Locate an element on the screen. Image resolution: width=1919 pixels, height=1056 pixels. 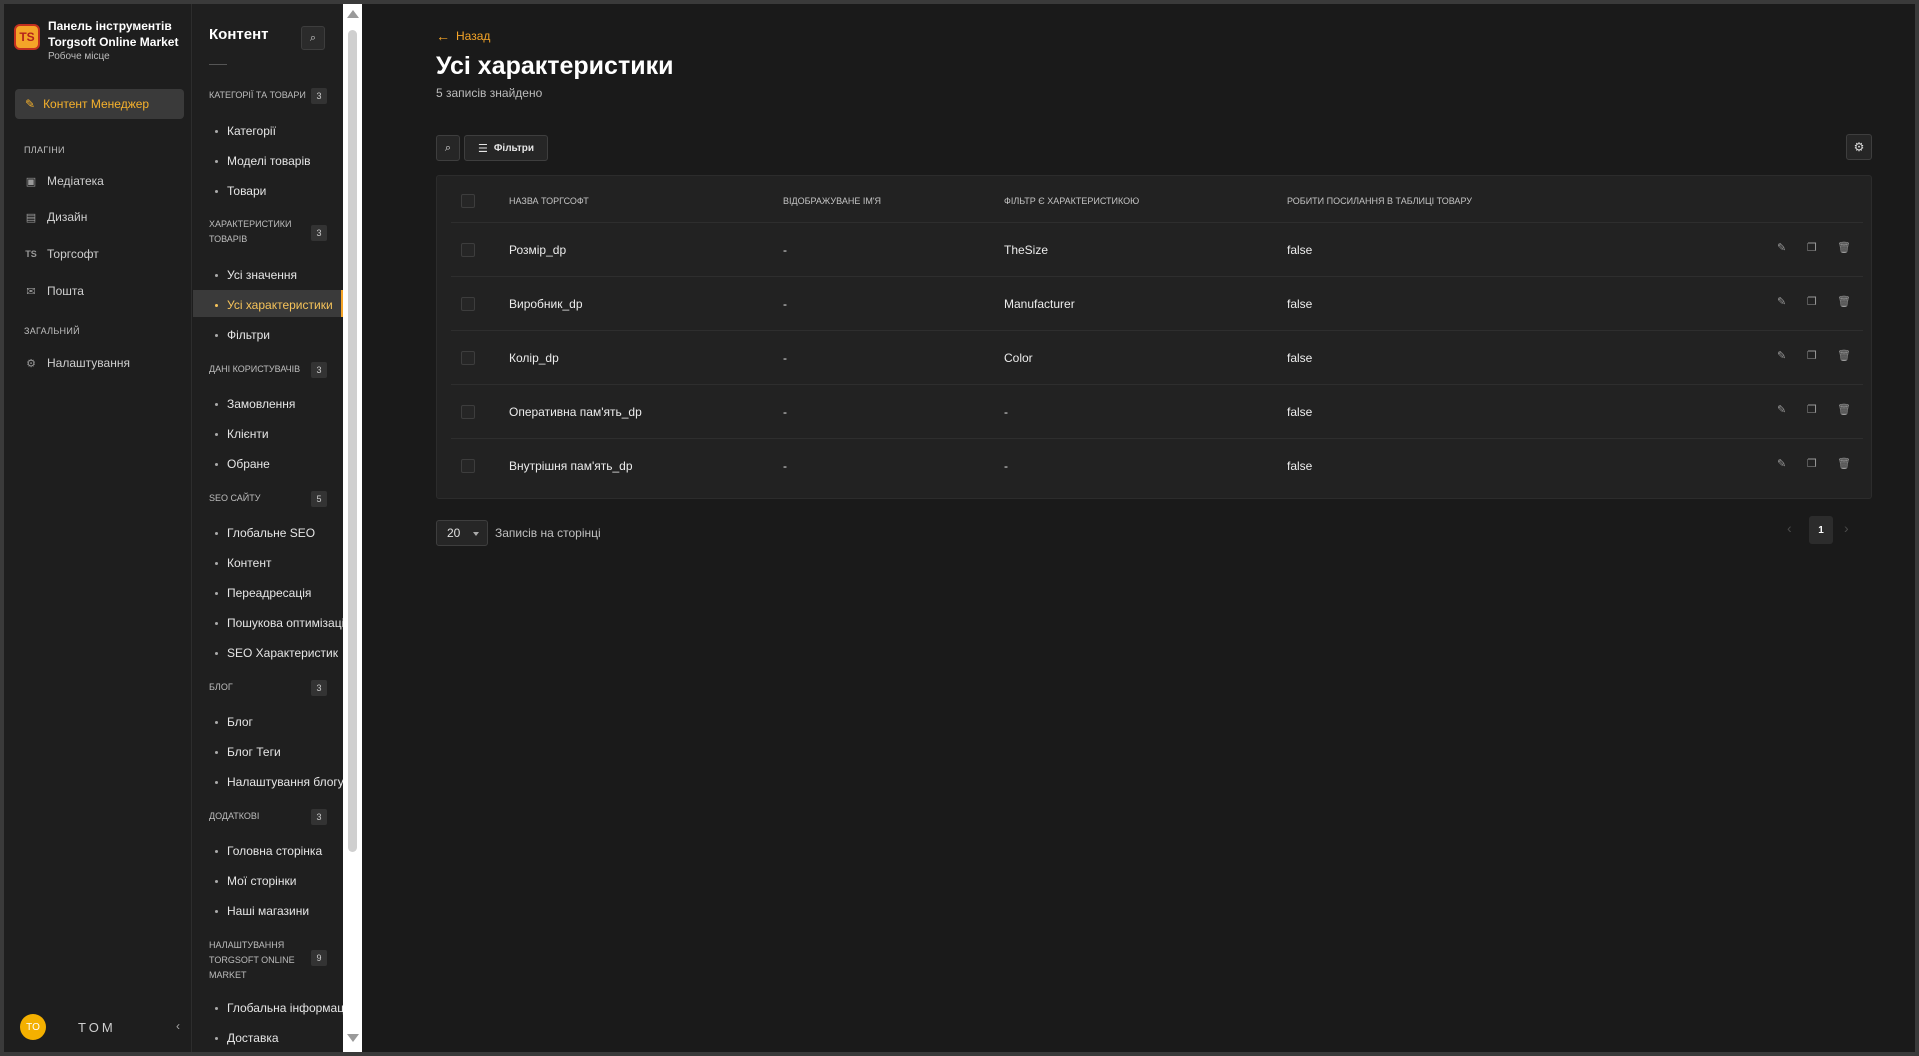
column-header-filter: ФІЛЬТР Є ХАРАКТЕРИСТИКОЮ is located at coordinates (1071, 201).